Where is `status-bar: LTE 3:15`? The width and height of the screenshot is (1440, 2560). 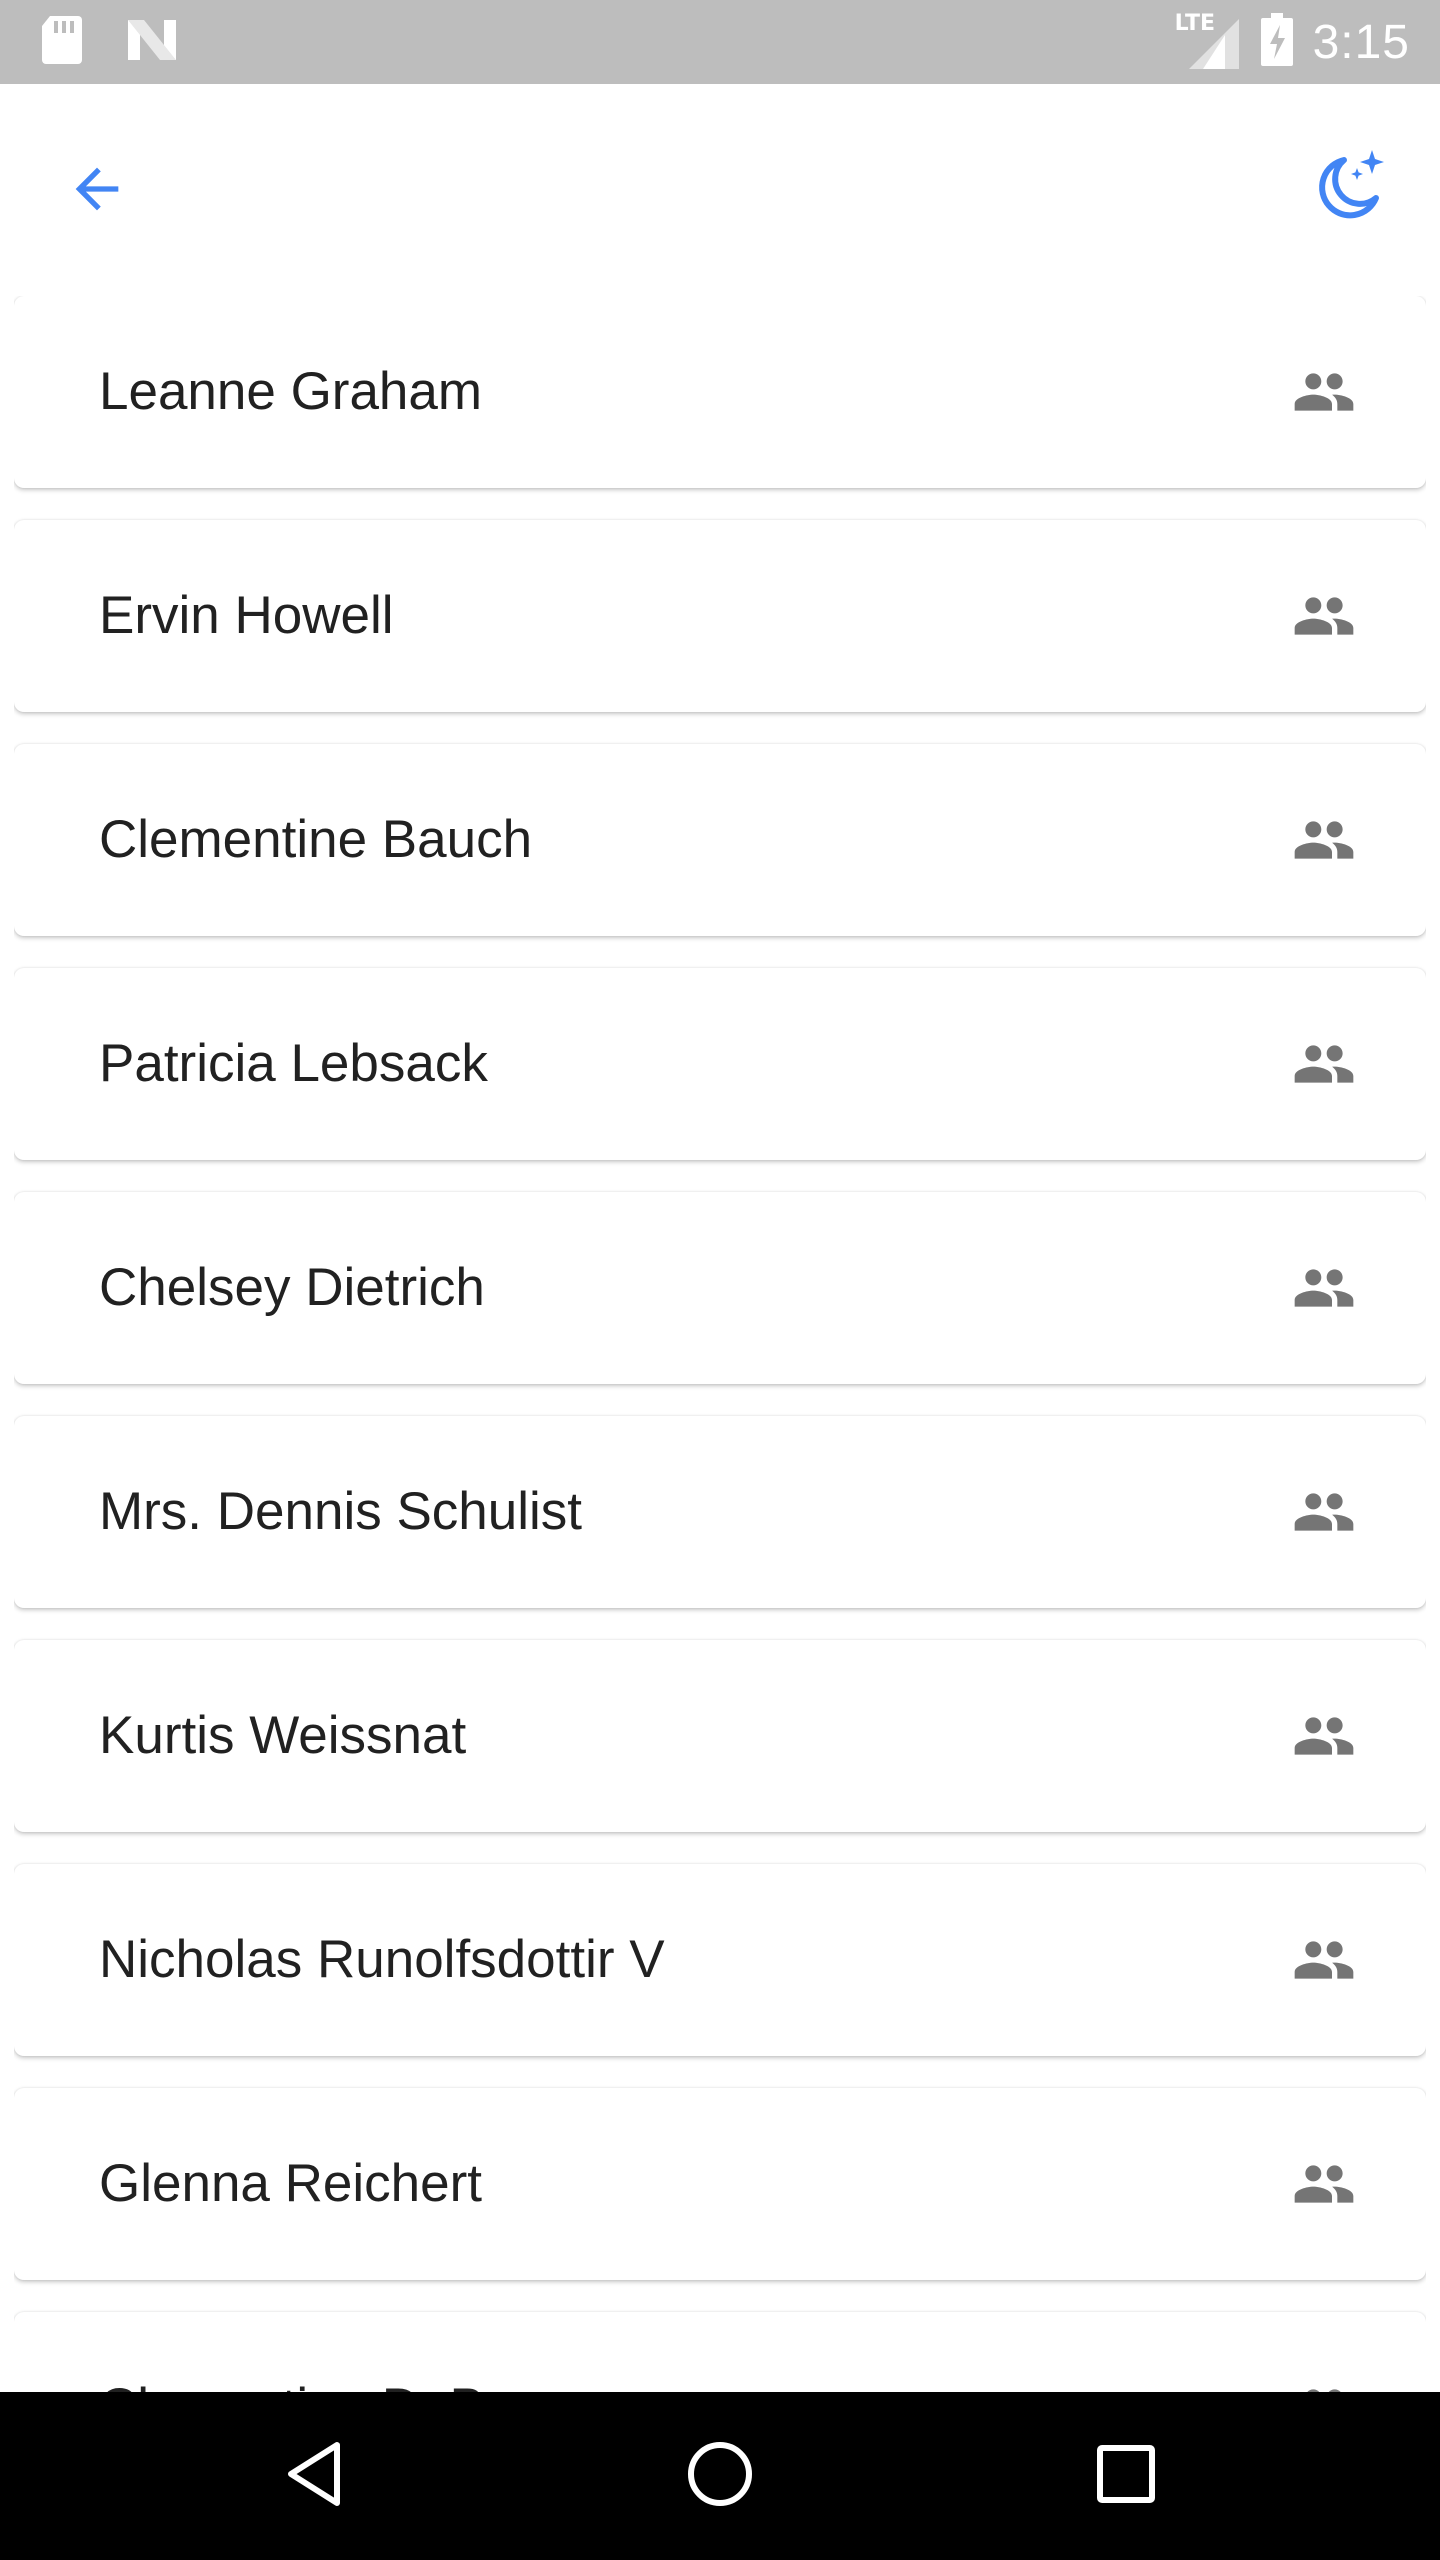
status-bar: LTE 3:15 is located at coordinates (720, 42).